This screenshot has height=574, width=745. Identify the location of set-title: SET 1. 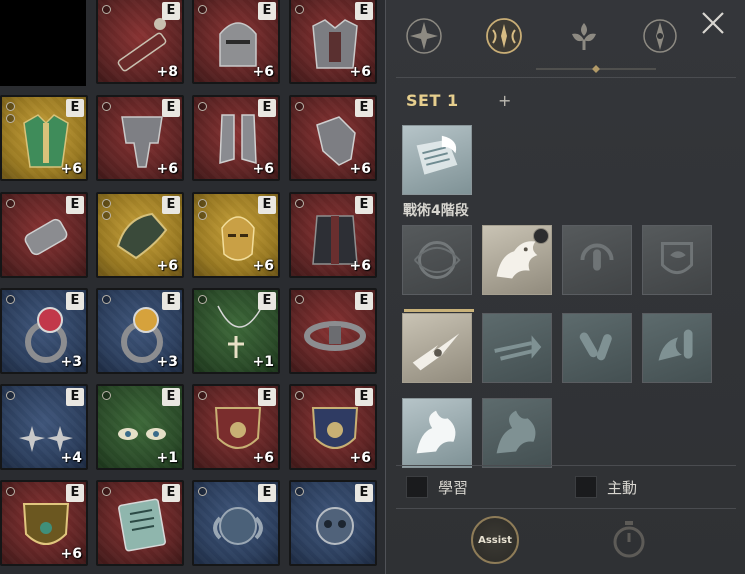
(432, 100).